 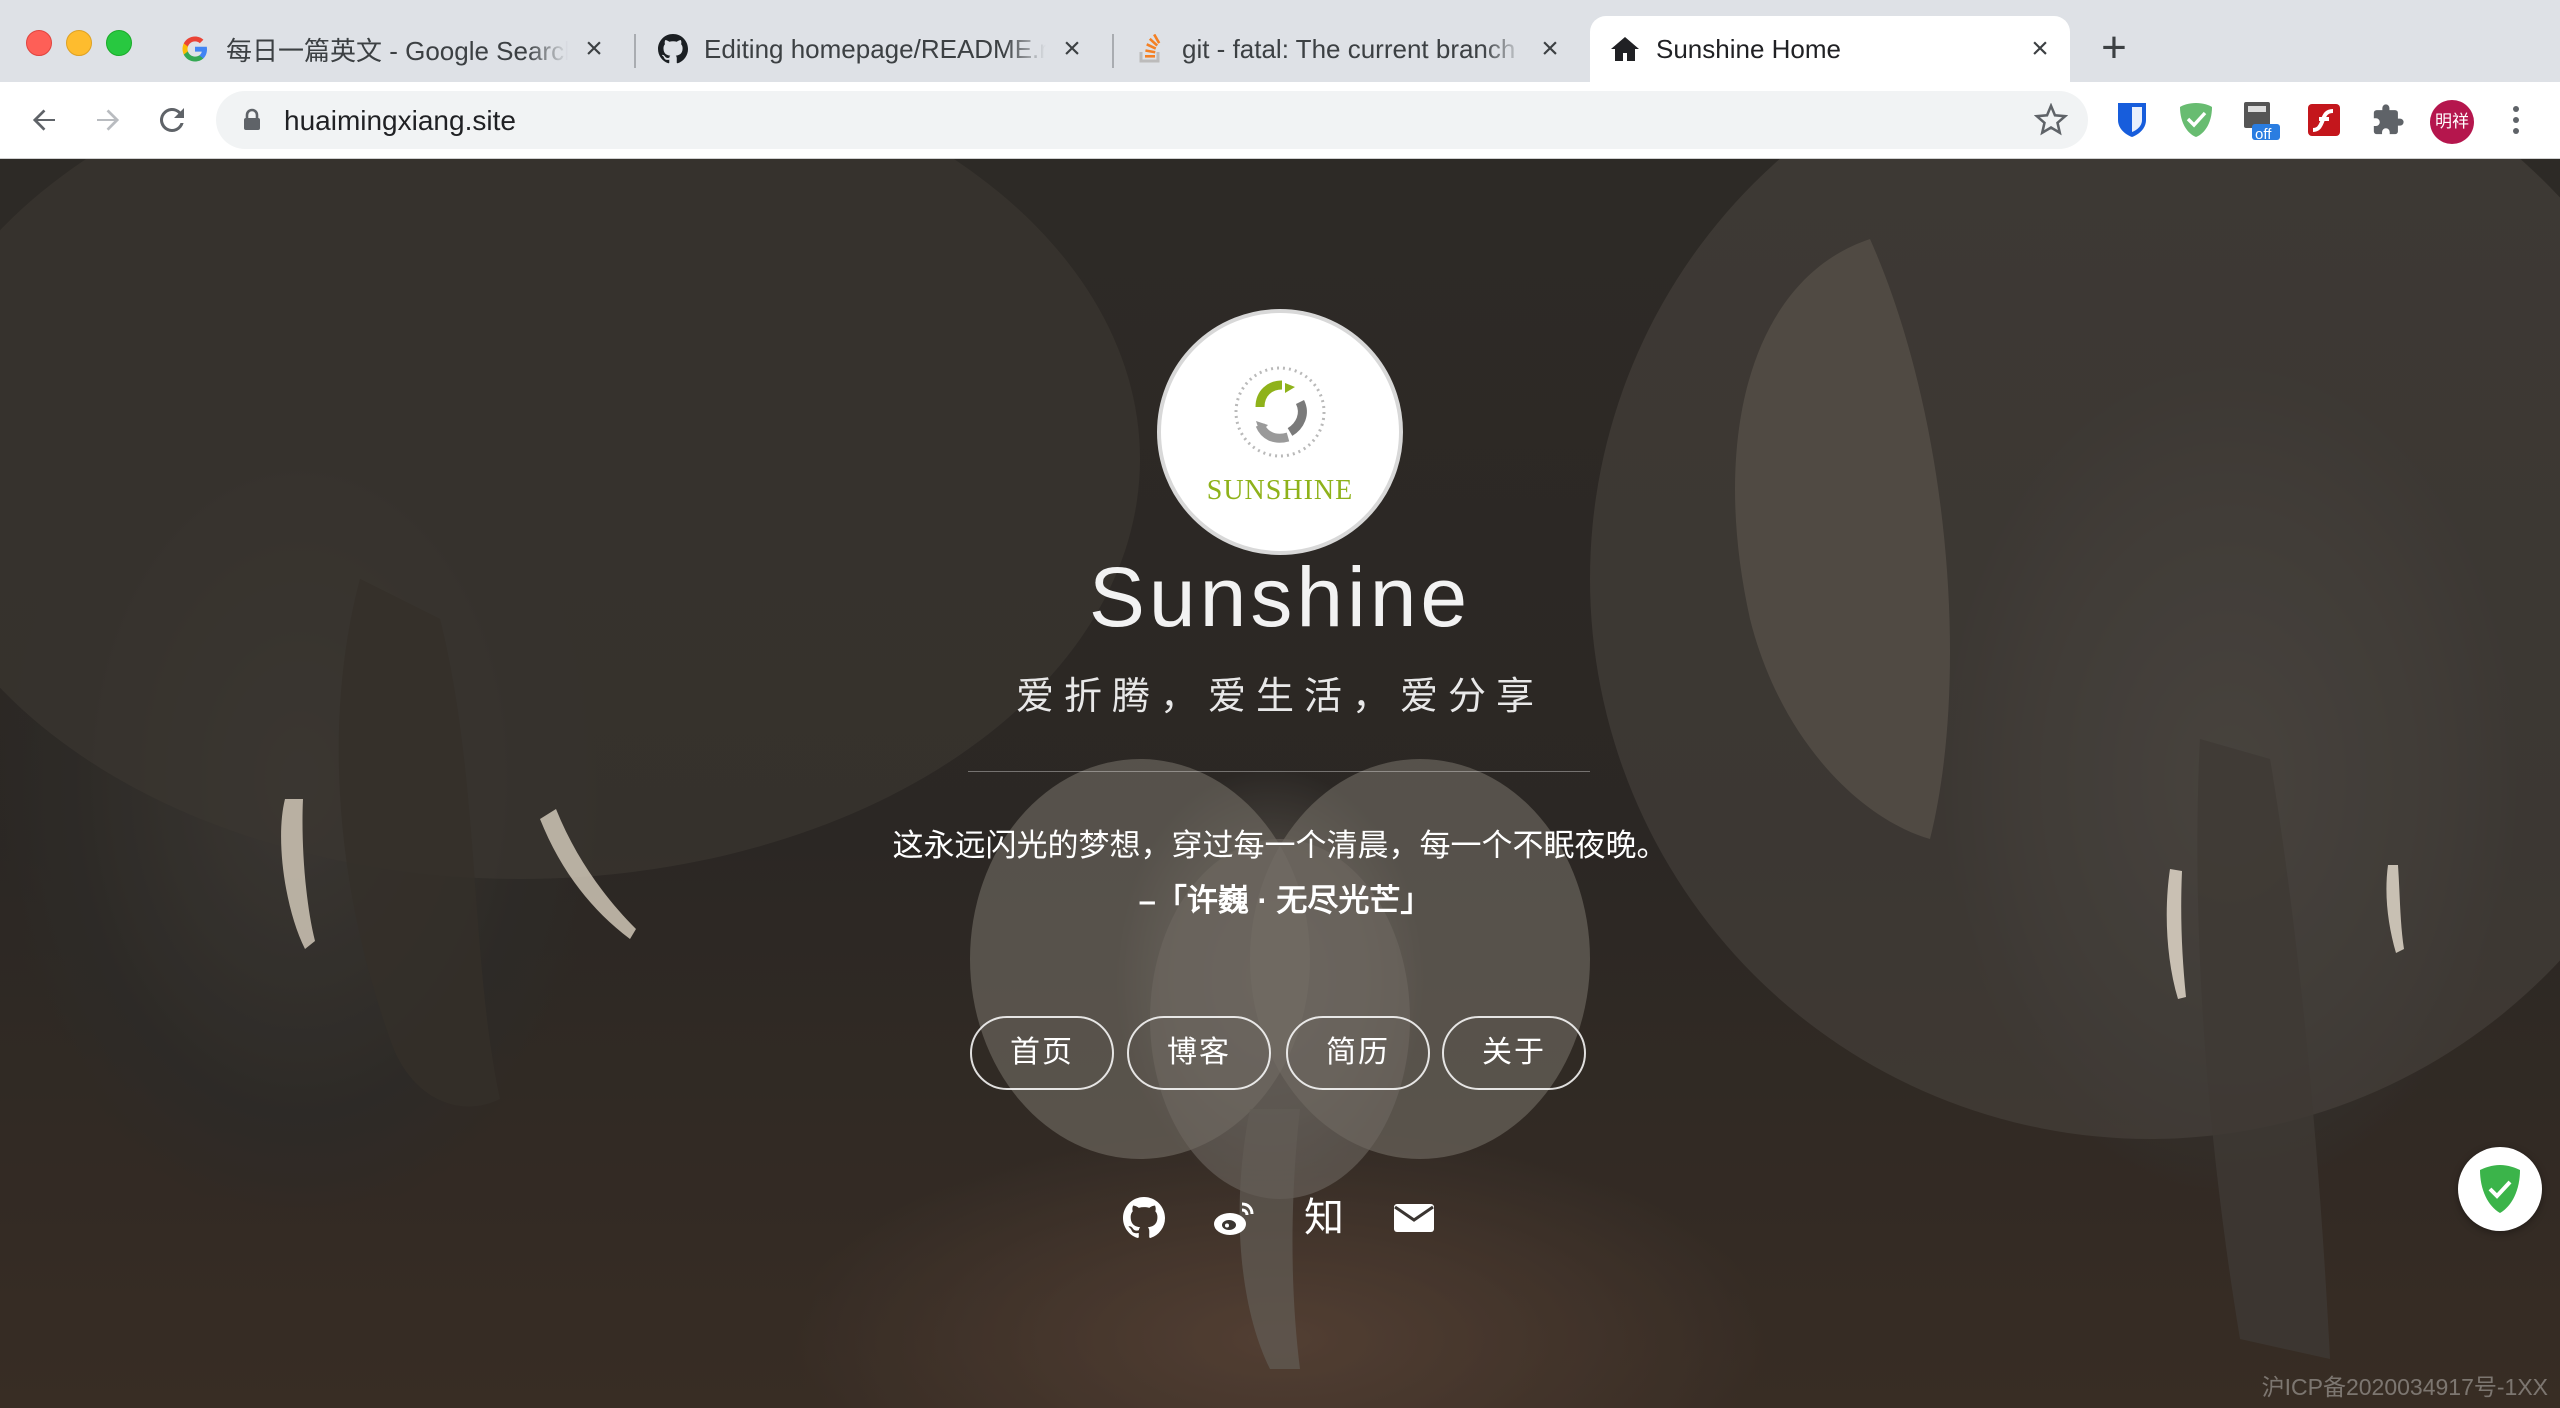 I want to click on tab-title: Sunshine Home, so click(x=1748, y=48).